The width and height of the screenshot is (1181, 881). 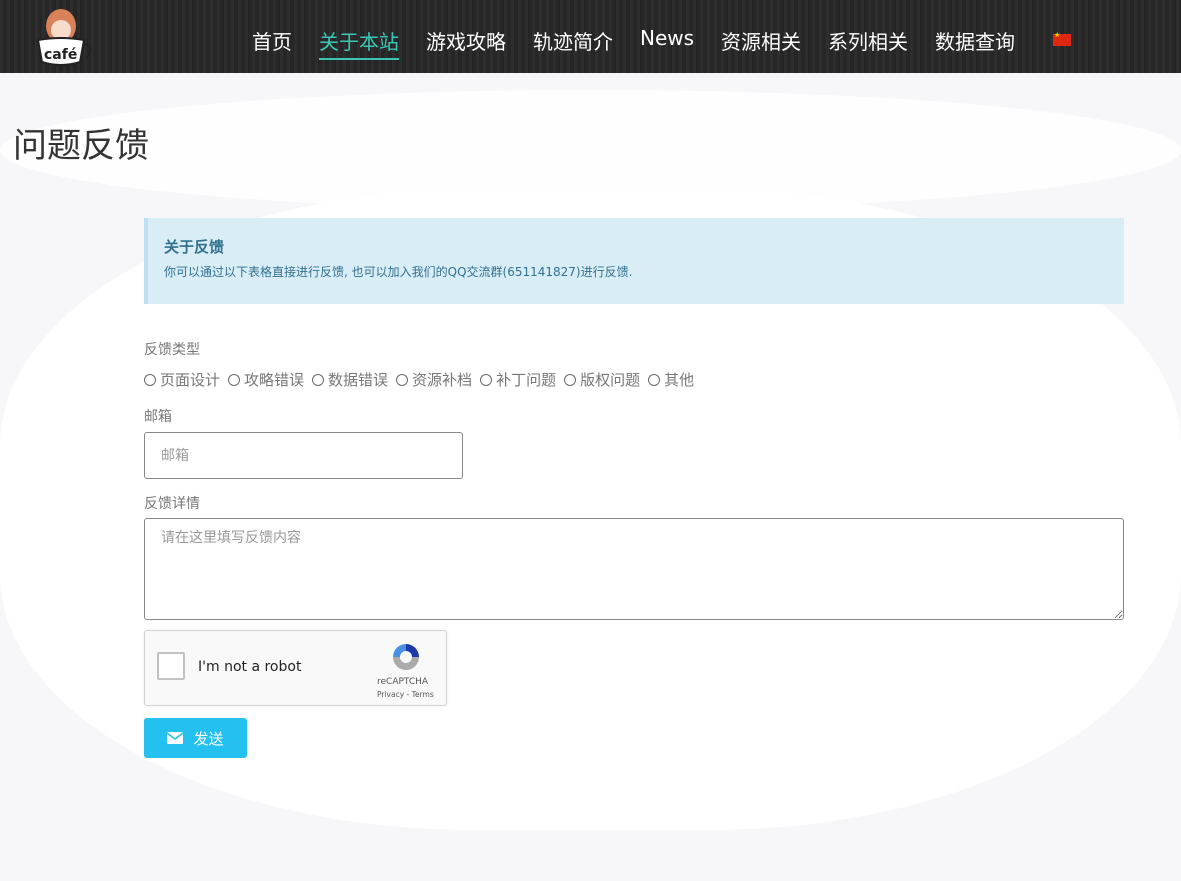 I want to click on svg-text: café, so click(x=60, y=55).